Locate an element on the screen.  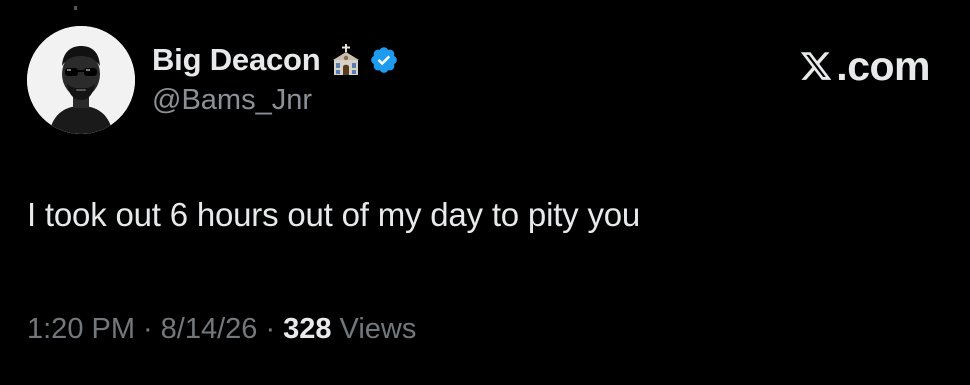
author-handle: @Bams_Jnr is located at coordinates (232, 100).